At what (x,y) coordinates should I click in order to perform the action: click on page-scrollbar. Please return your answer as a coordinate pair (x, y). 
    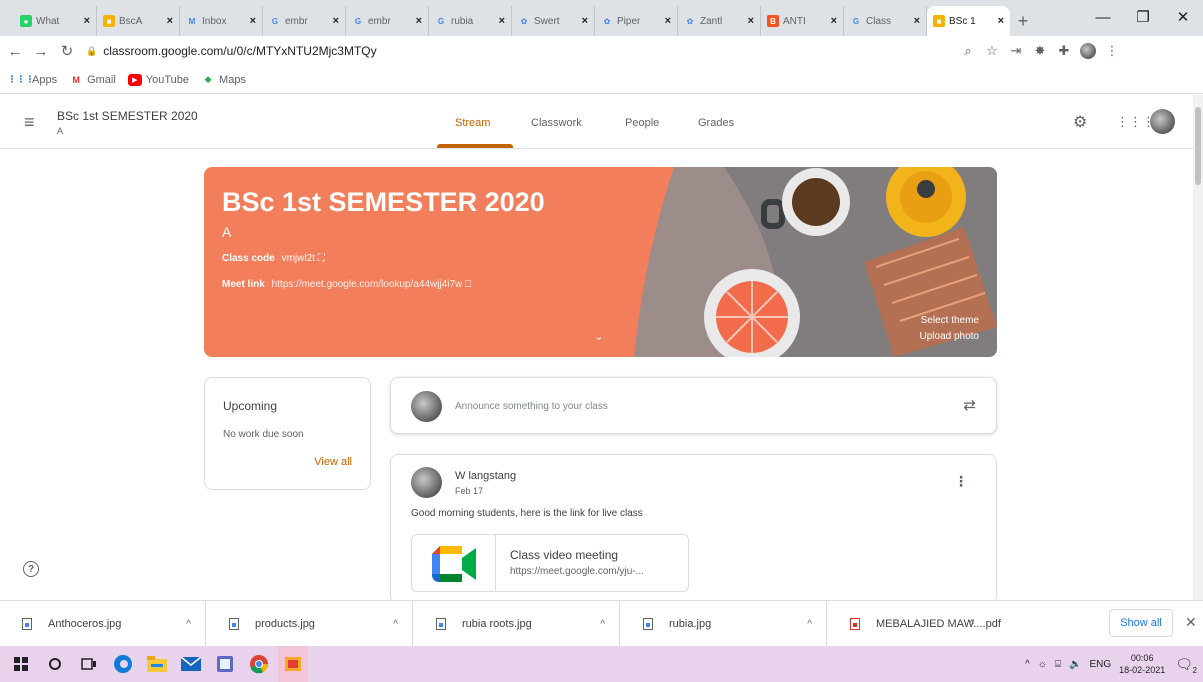
    Looking at the image, I should click on (1198, 347).